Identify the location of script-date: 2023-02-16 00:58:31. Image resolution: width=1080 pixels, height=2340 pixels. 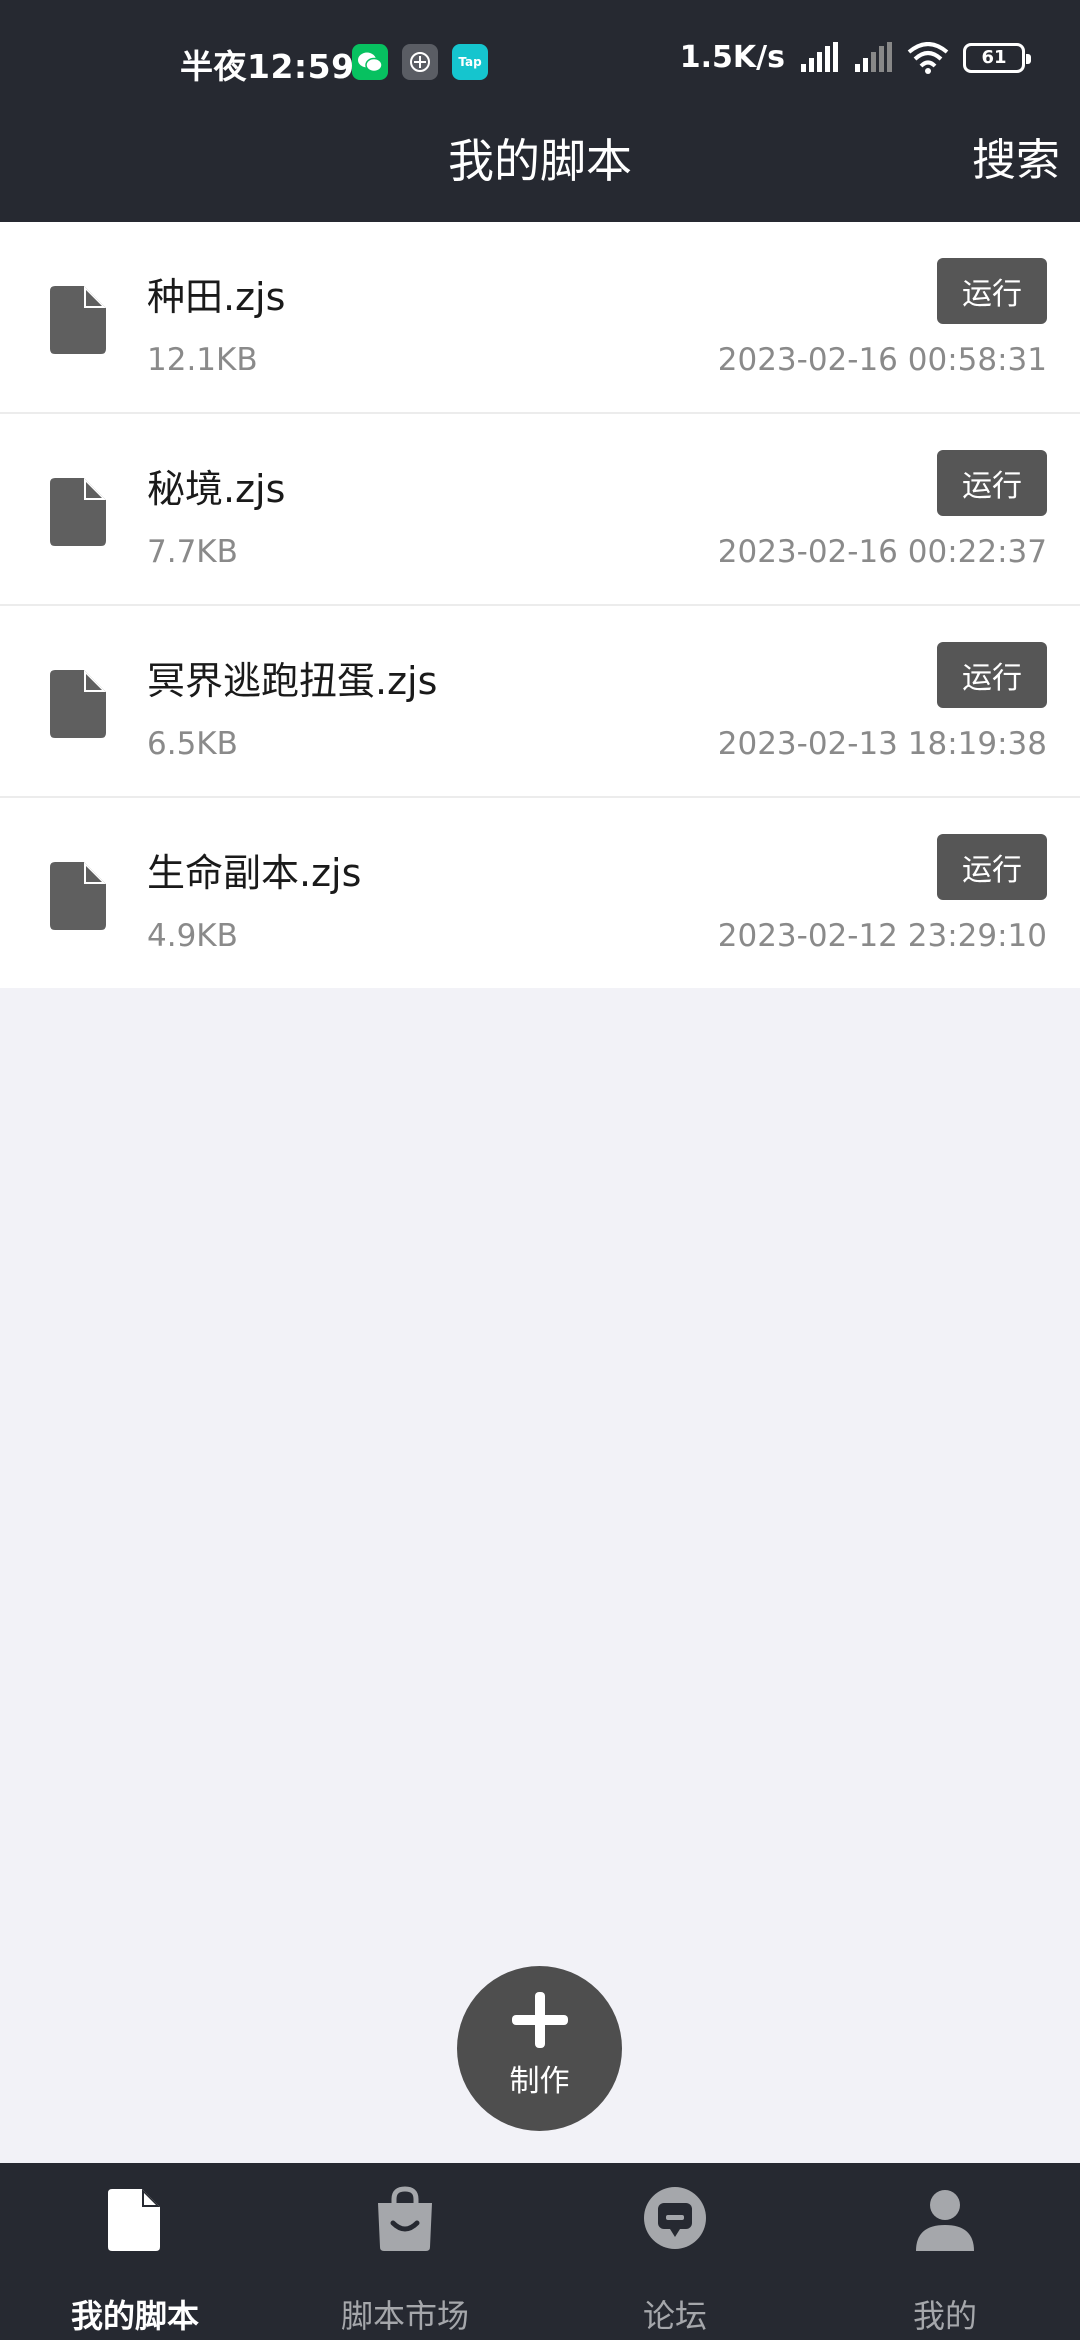
(882, 360).